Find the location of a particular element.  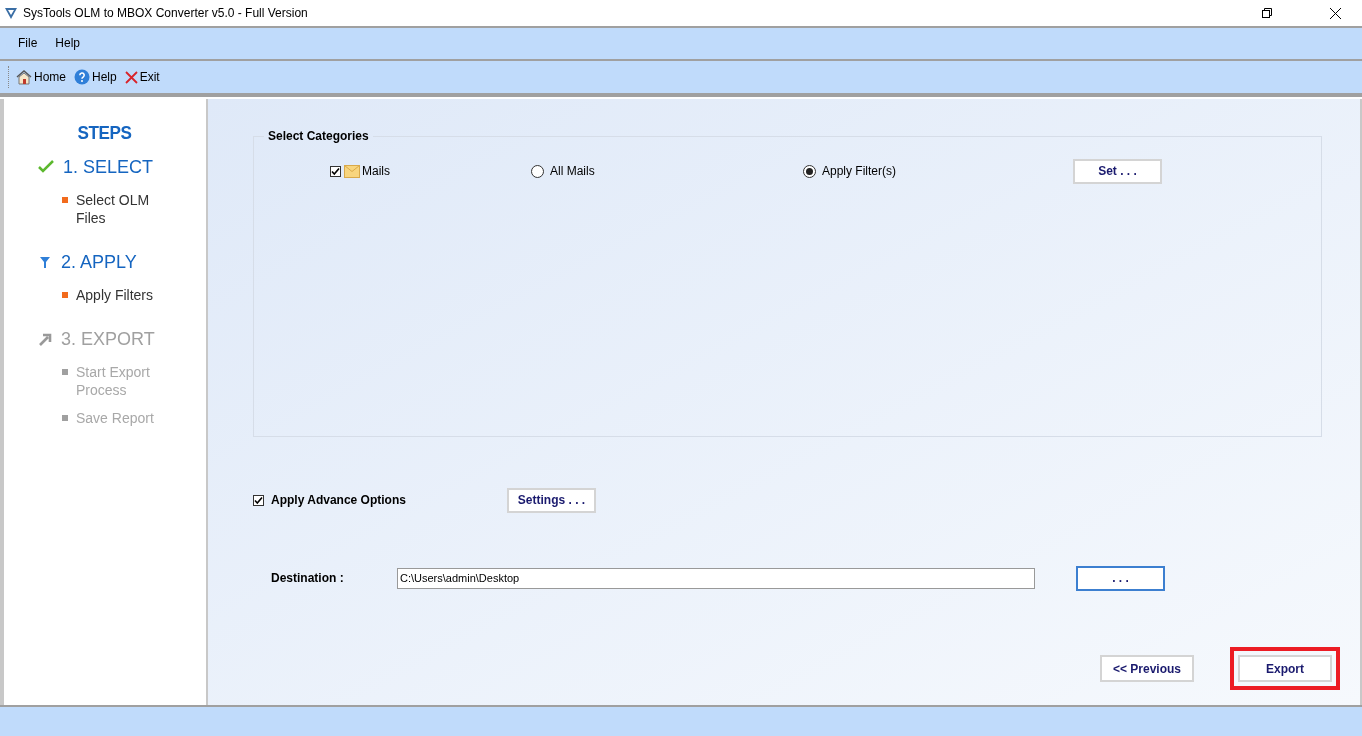

app-logo-icon is located at coordinates (11, 13).